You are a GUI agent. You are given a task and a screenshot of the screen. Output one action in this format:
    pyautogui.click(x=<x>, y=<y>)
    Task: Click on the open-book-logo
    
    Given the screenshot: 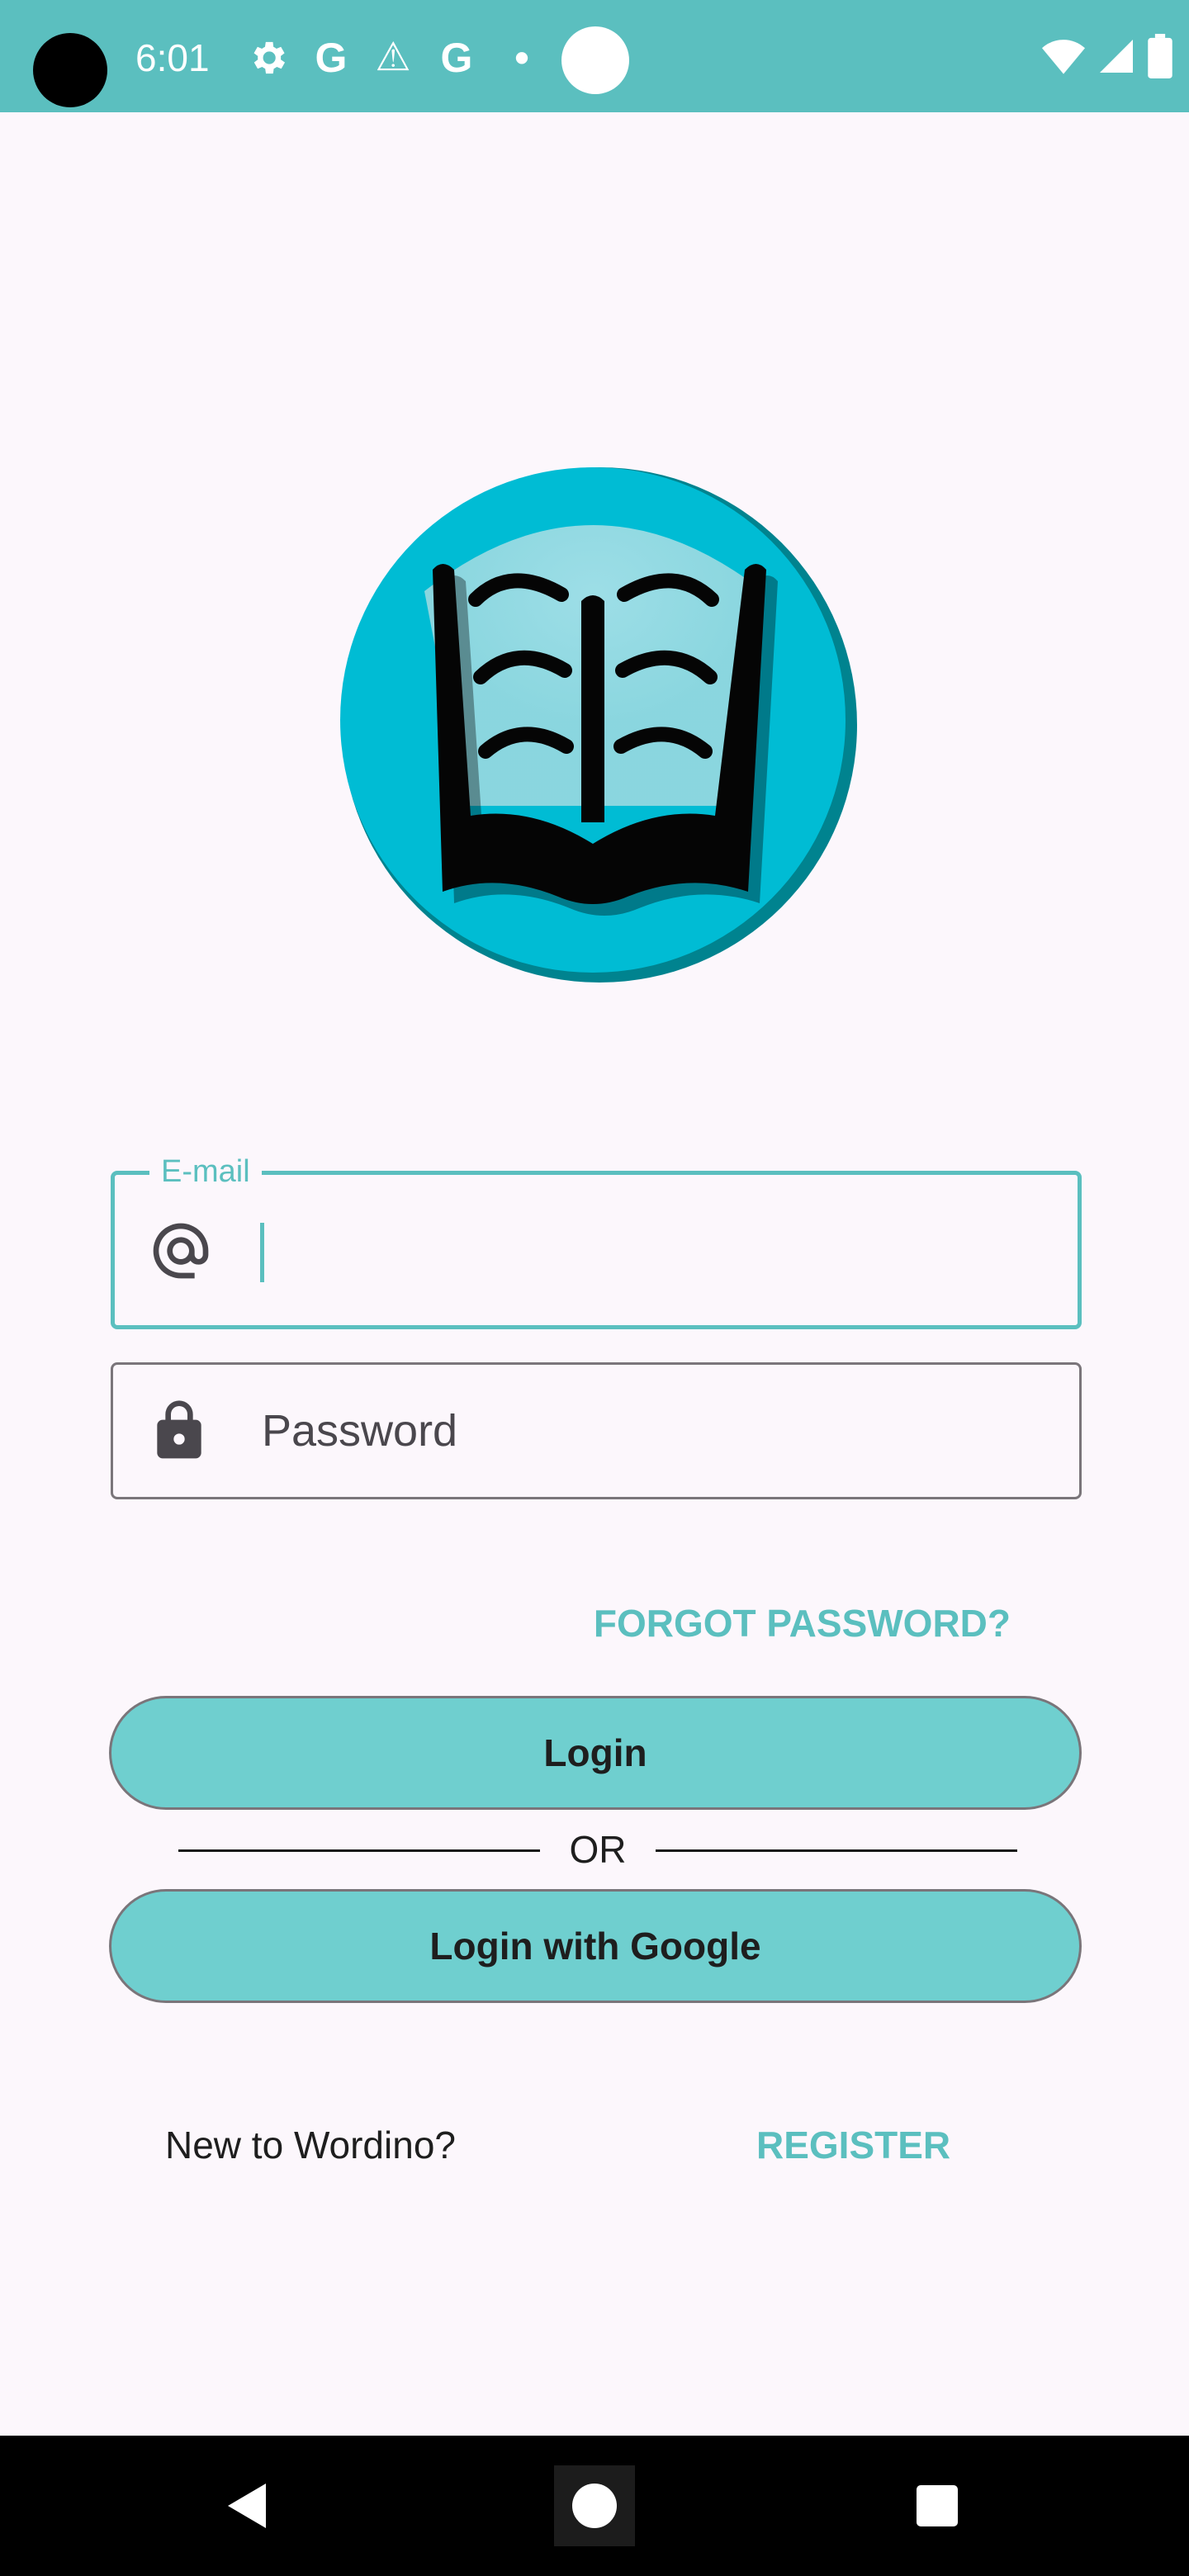 What is the action you would take?
    pyautogui.click(x=598, y=725)
    